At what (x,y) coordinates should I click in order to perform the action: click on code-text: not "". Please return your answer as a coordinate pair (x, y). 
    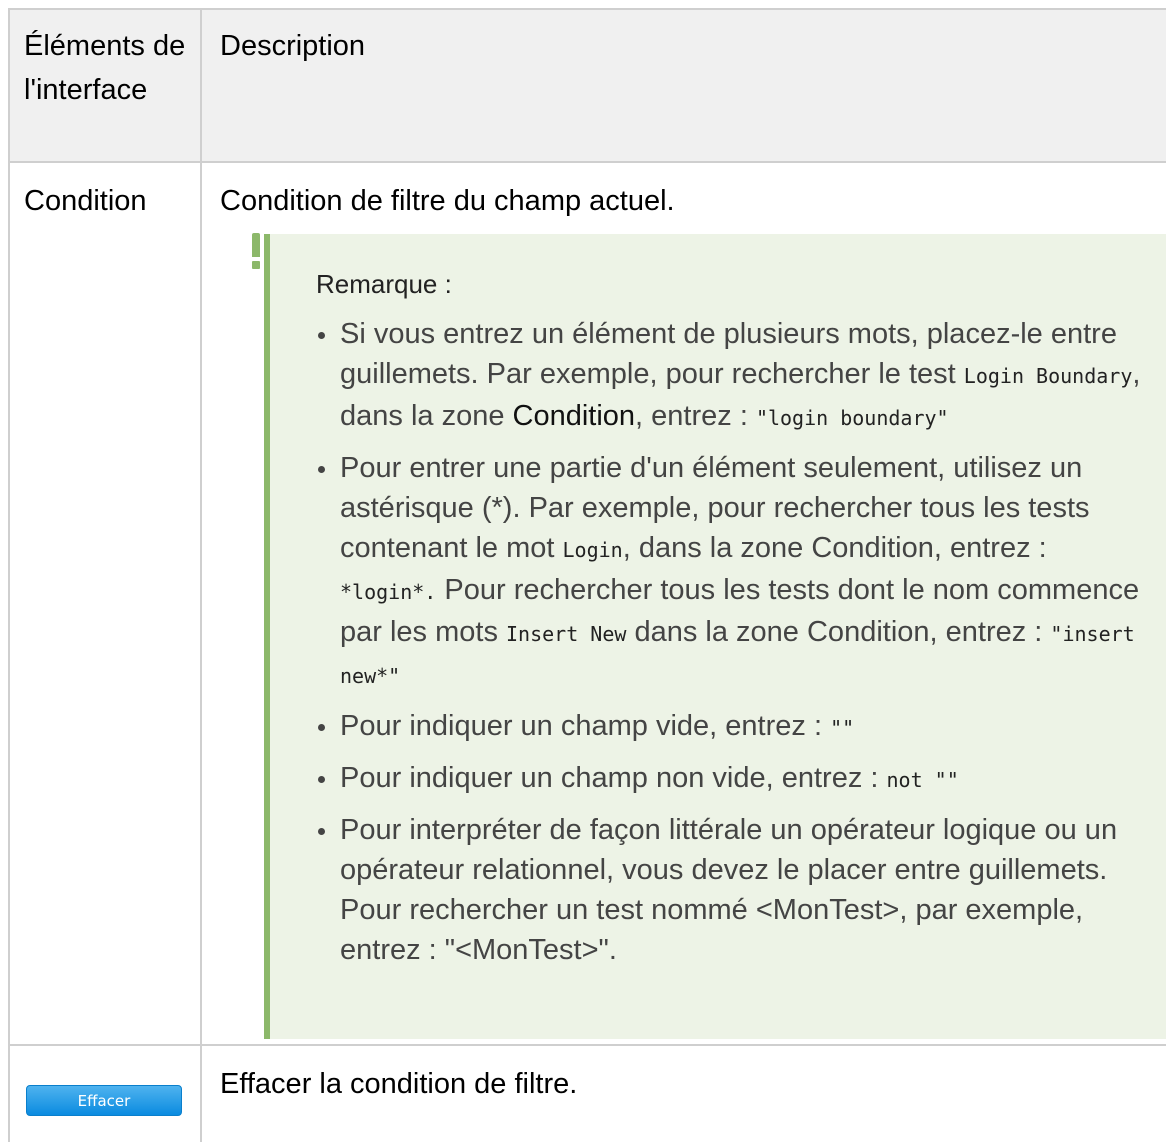
    Looking at the image, I should click on (922, 780).